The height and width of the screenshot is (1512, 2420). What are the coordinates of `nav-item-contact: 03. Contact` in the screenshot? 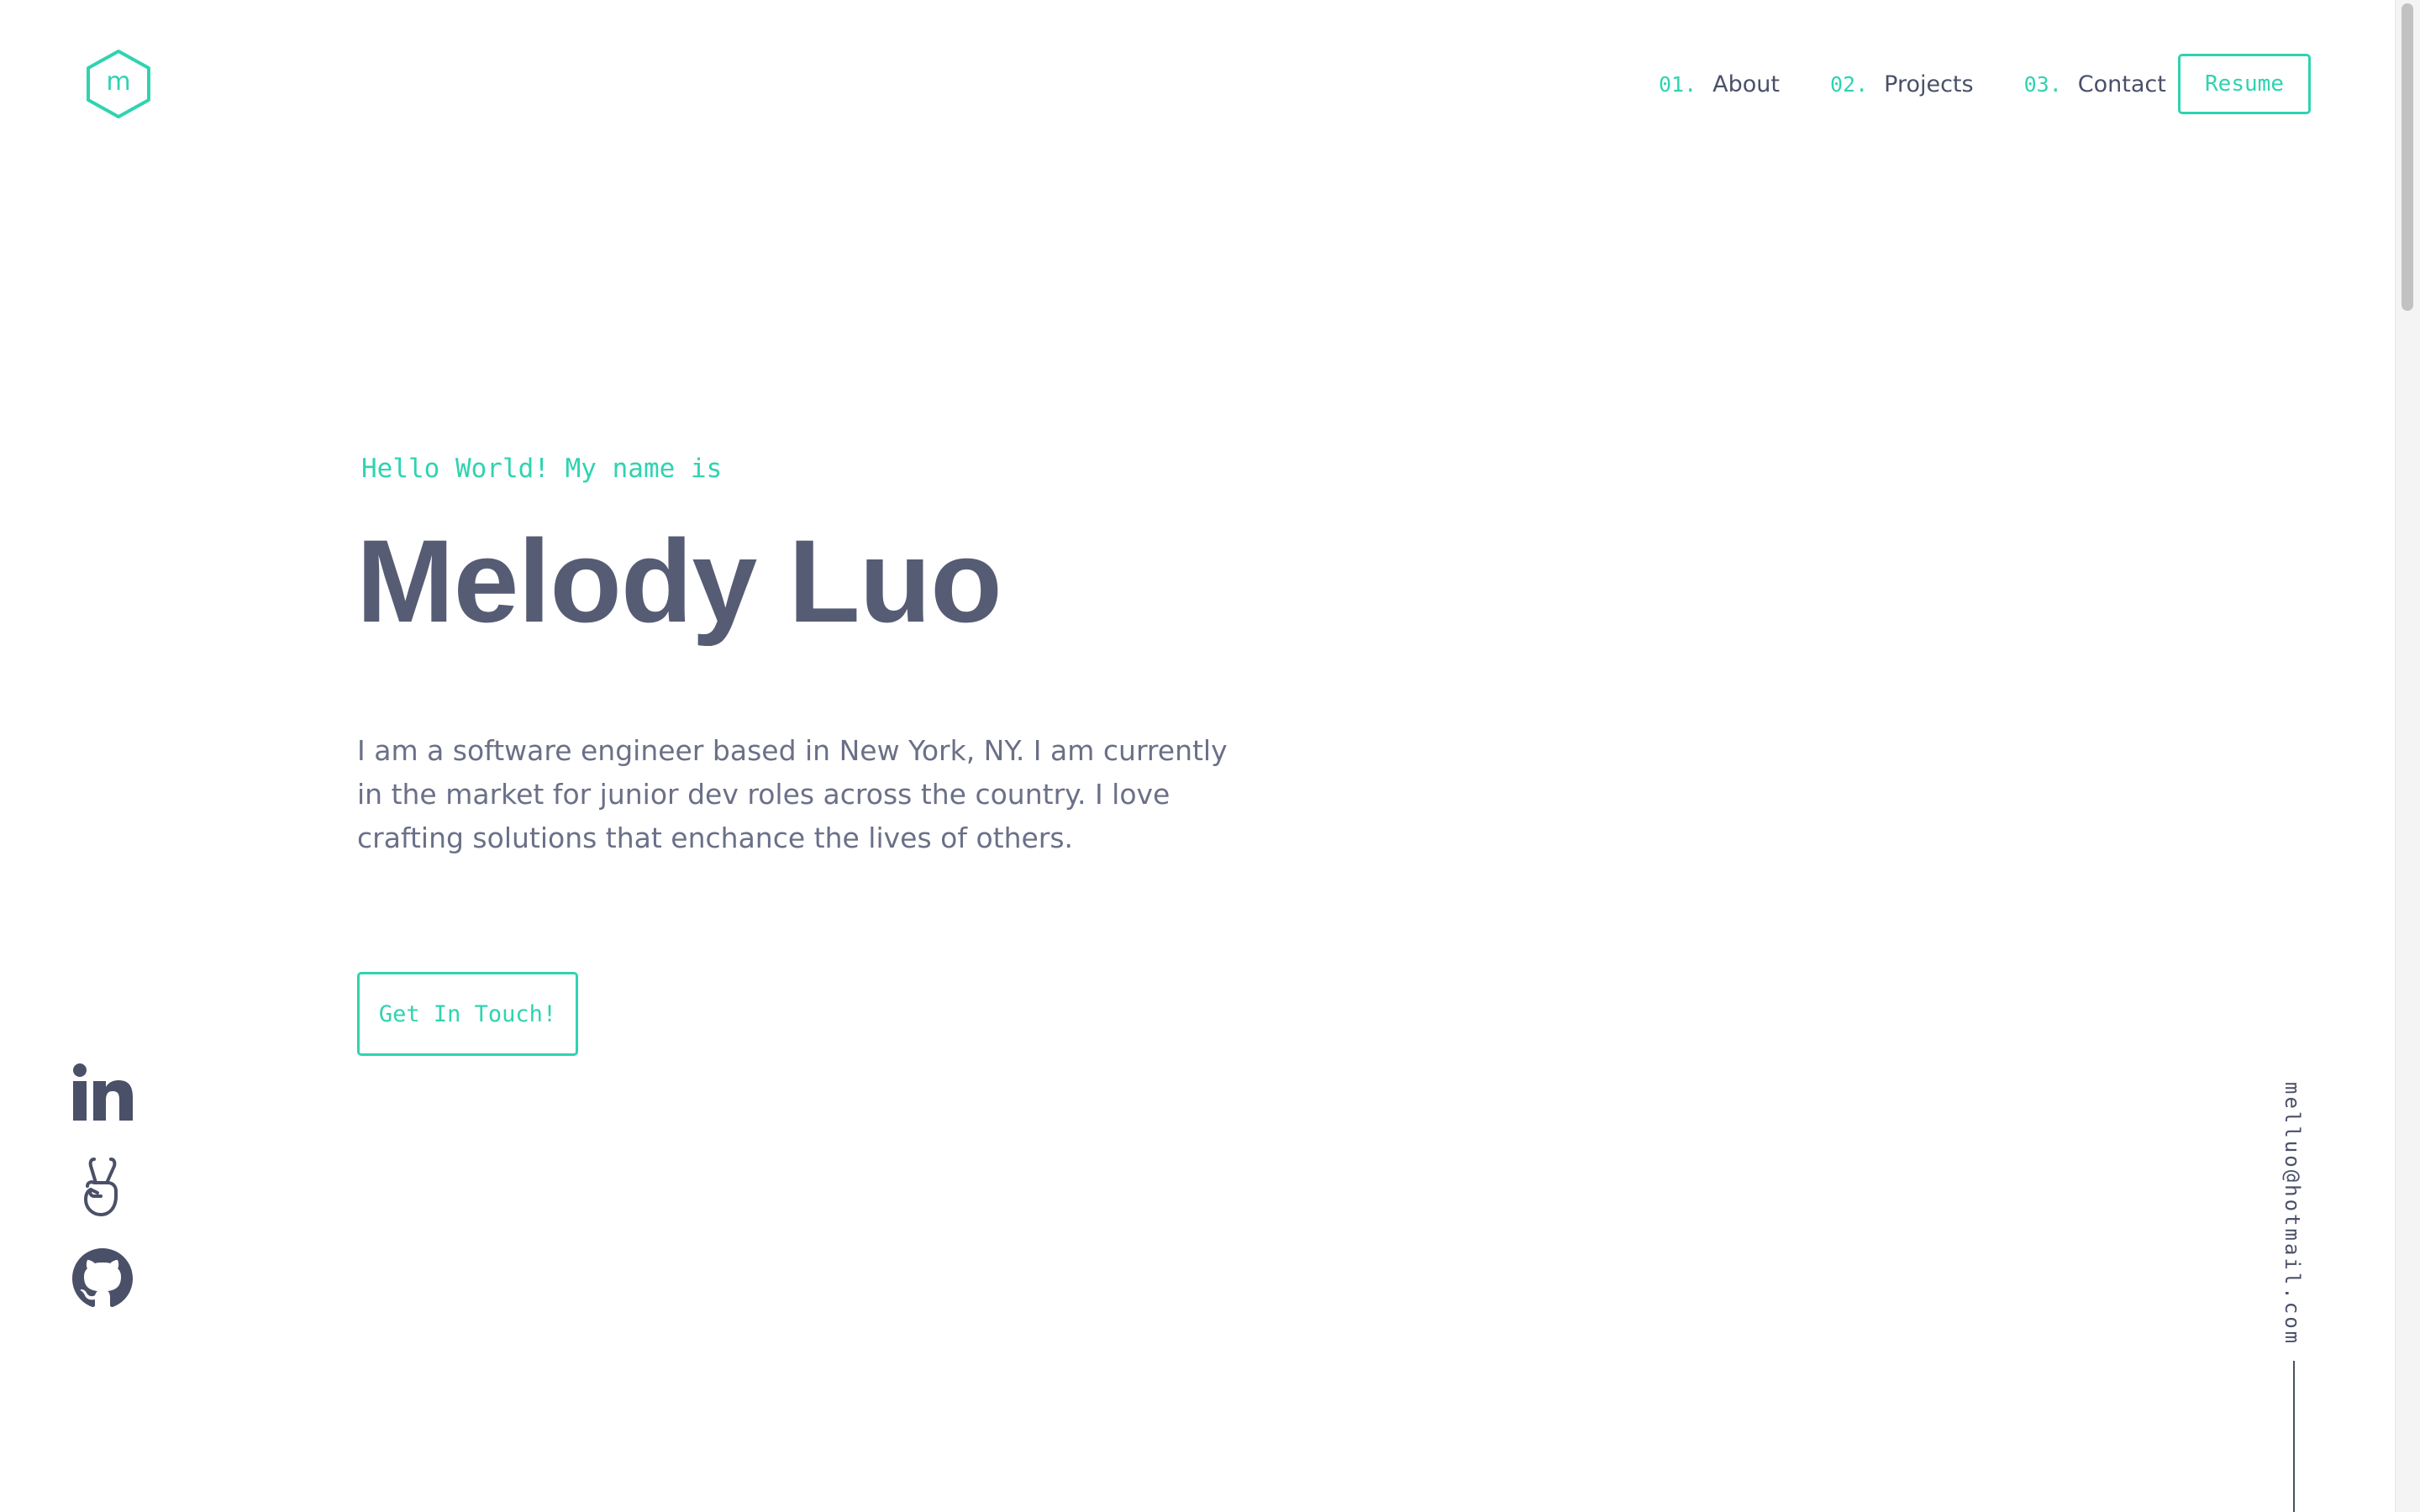 It's located at (2095, 84).